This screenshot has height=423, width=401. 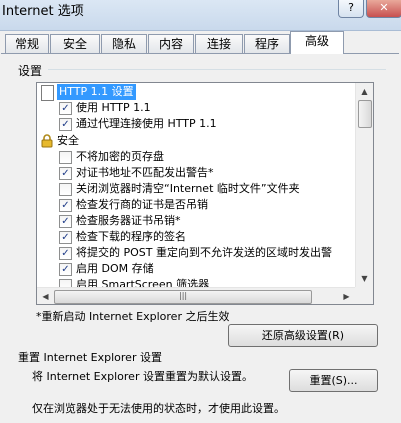 What do you see at coordinates (115, 268) in the screenshot?
I see `setting-label: 启用 DOM 存储` at bounding box center [115, 268].